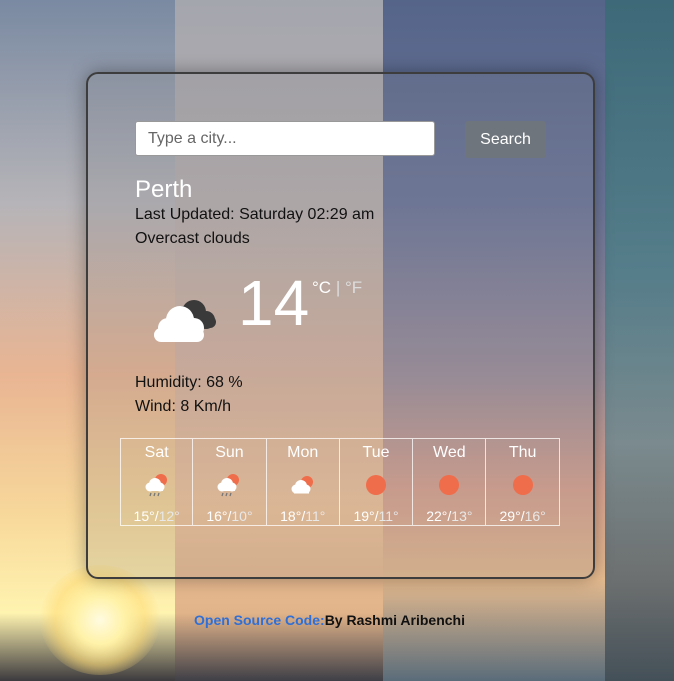 The image size is (674, 681). I want to click on sunset-glow, so click(100, 620).